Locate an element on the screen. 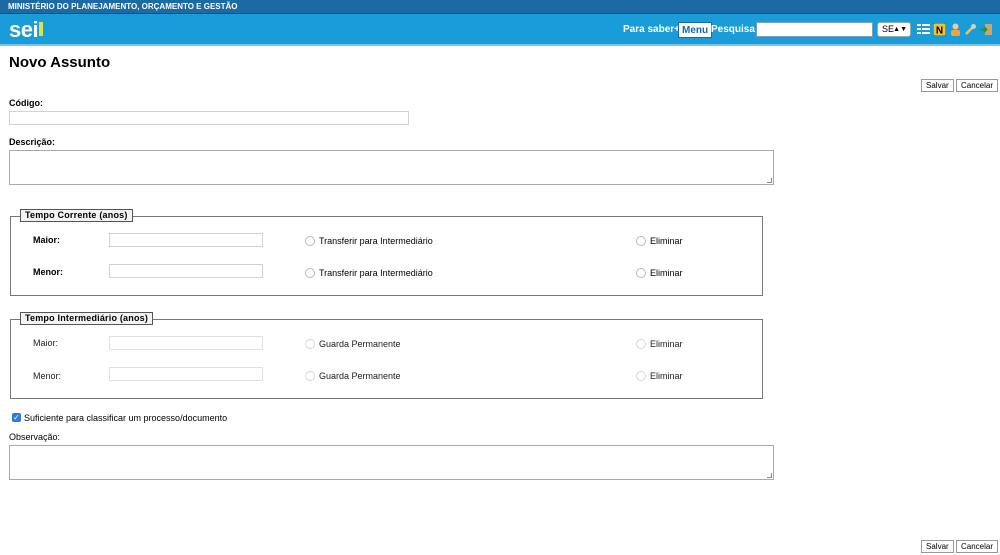 This screenshot has height=555, width=1000. pesquisa-label: Pesquisa is located at coordinates (733, 29).